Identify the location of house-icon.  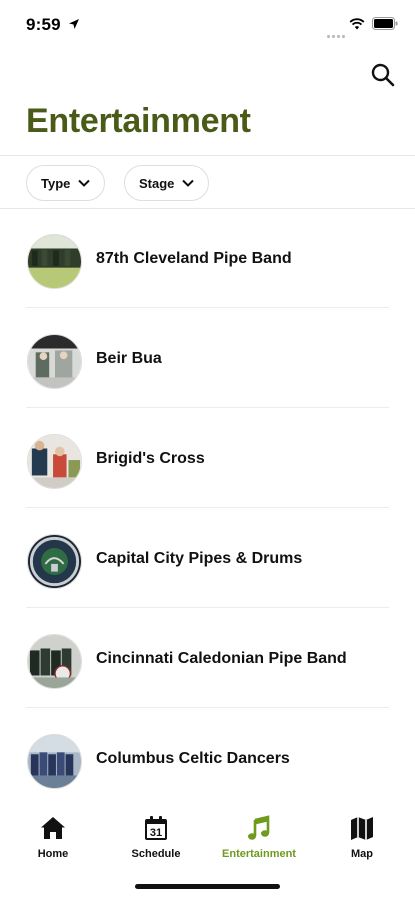
(53, 828).